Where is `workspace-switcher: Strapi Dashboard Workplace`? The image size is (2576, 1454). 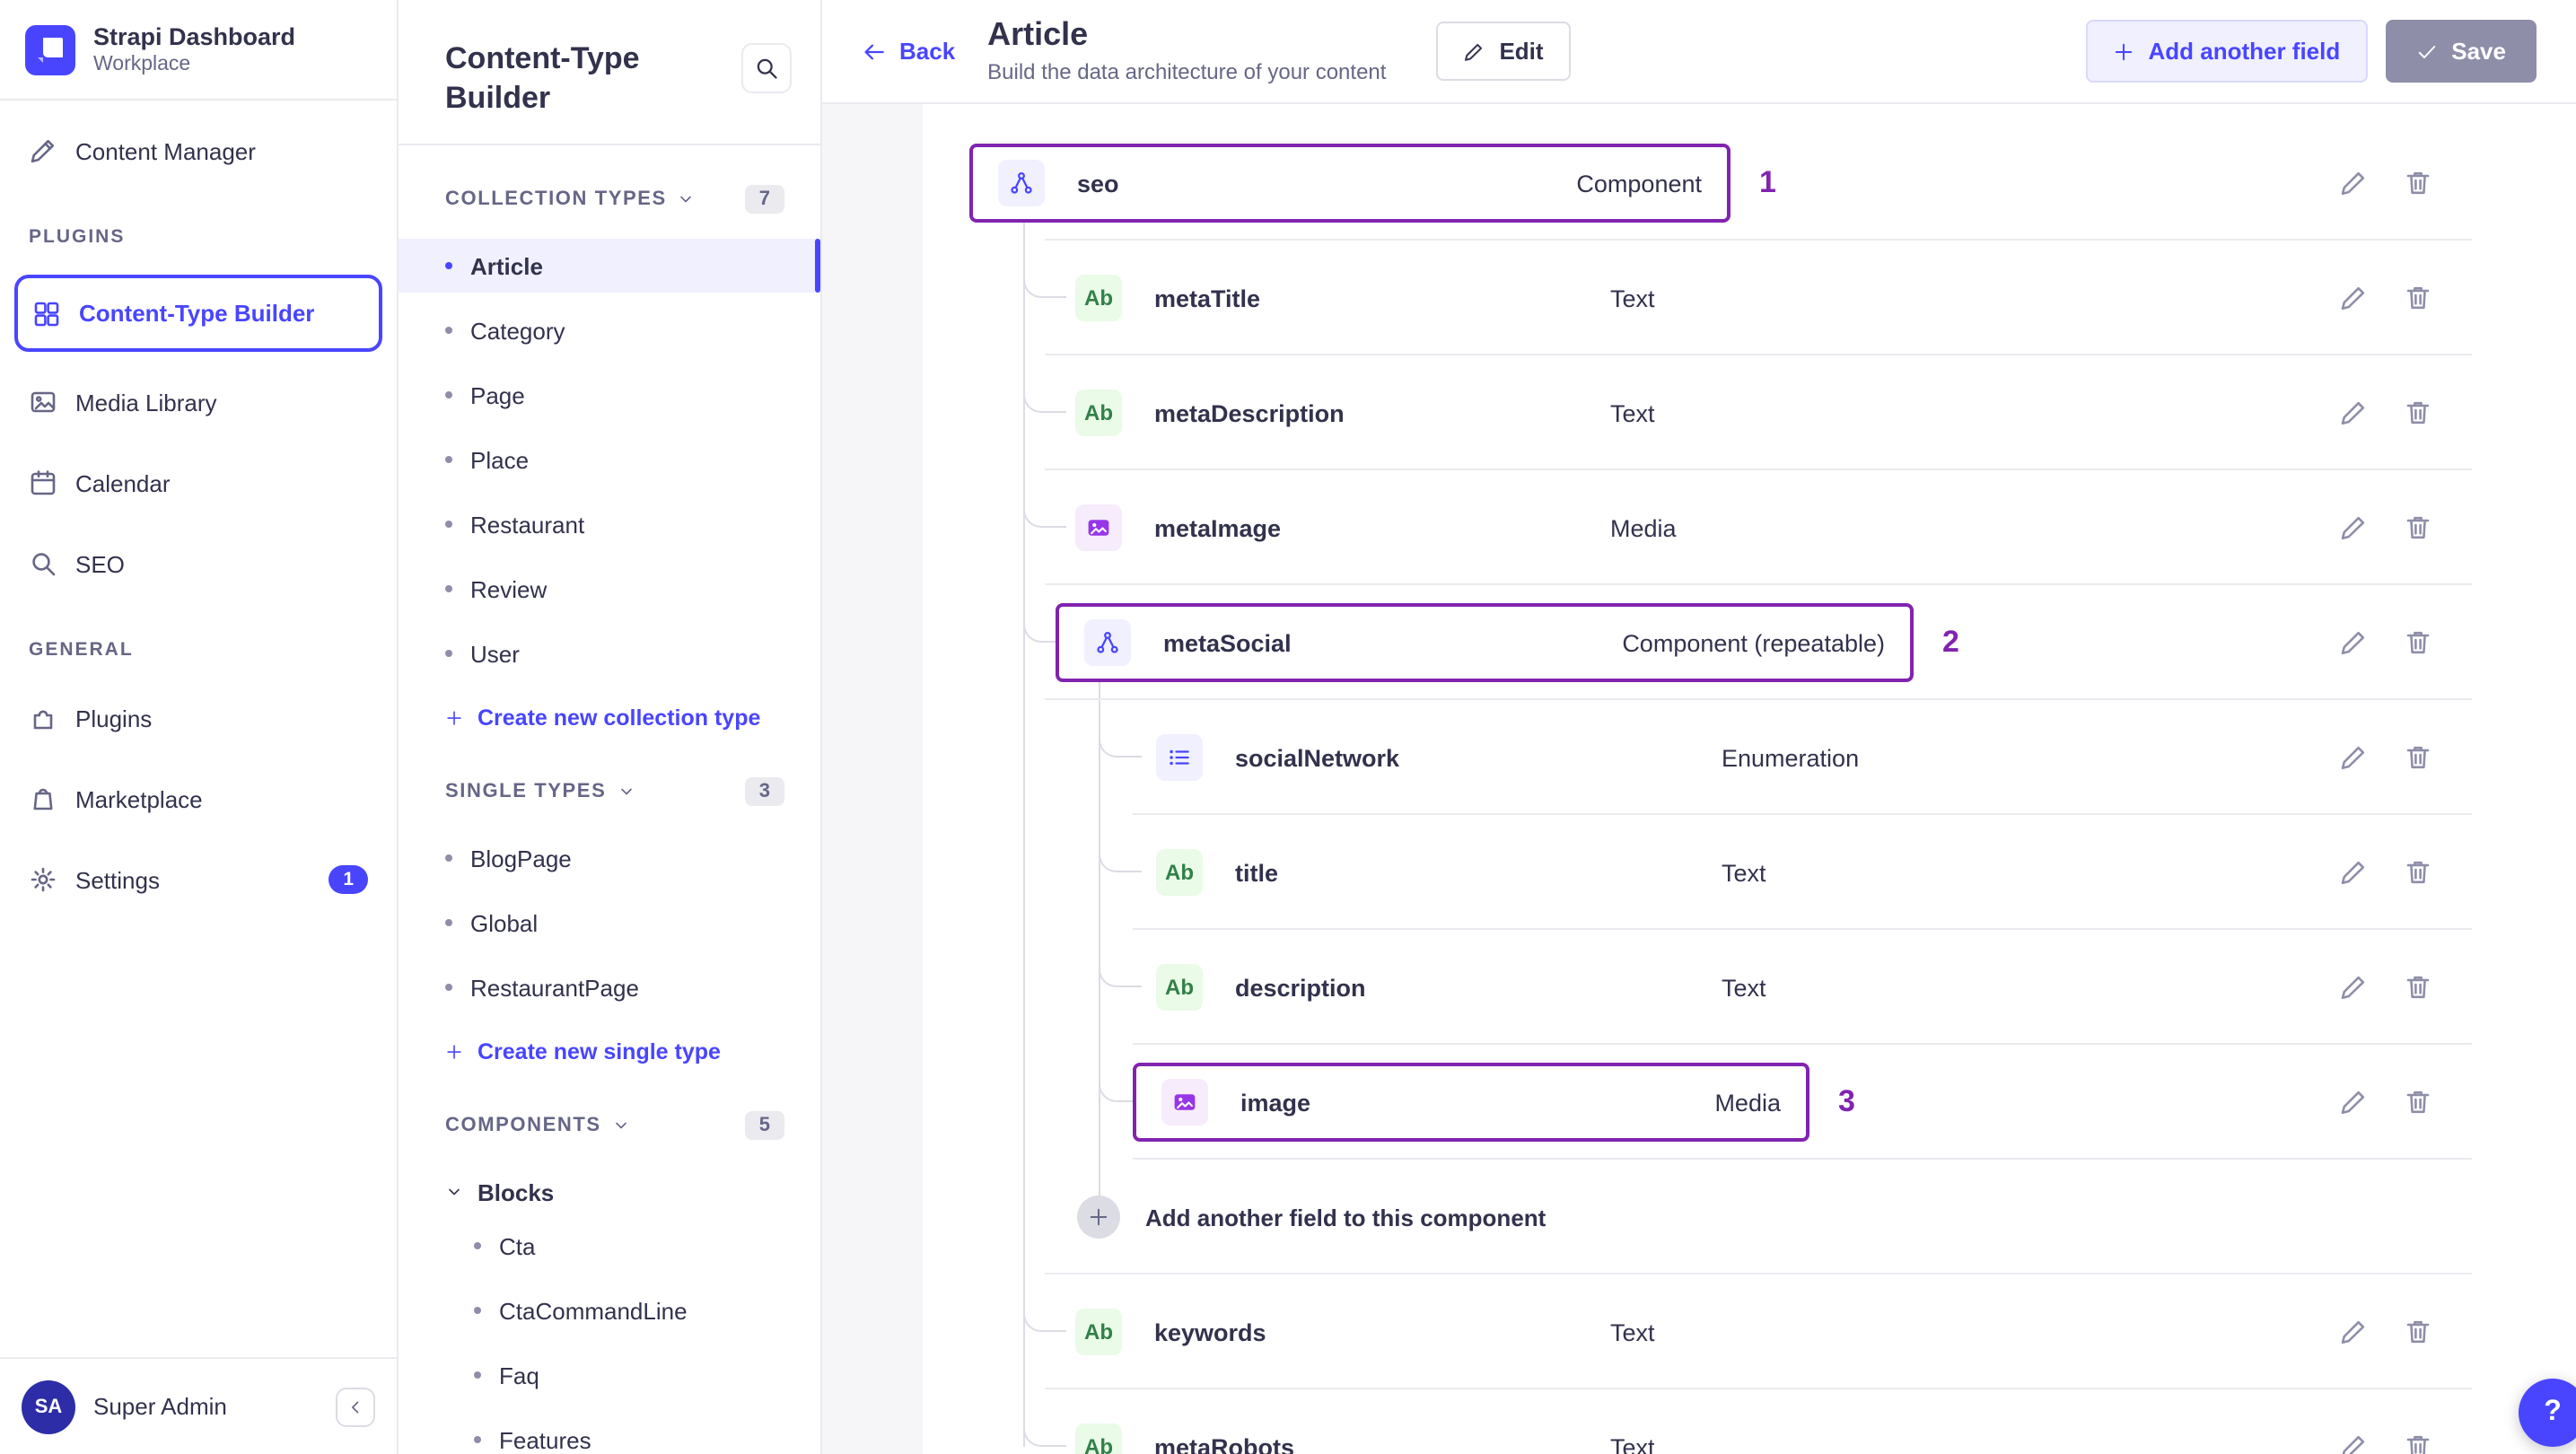 workspace-switcher: Strapi Dashboard Workplace is located at coordinates (198, 49).